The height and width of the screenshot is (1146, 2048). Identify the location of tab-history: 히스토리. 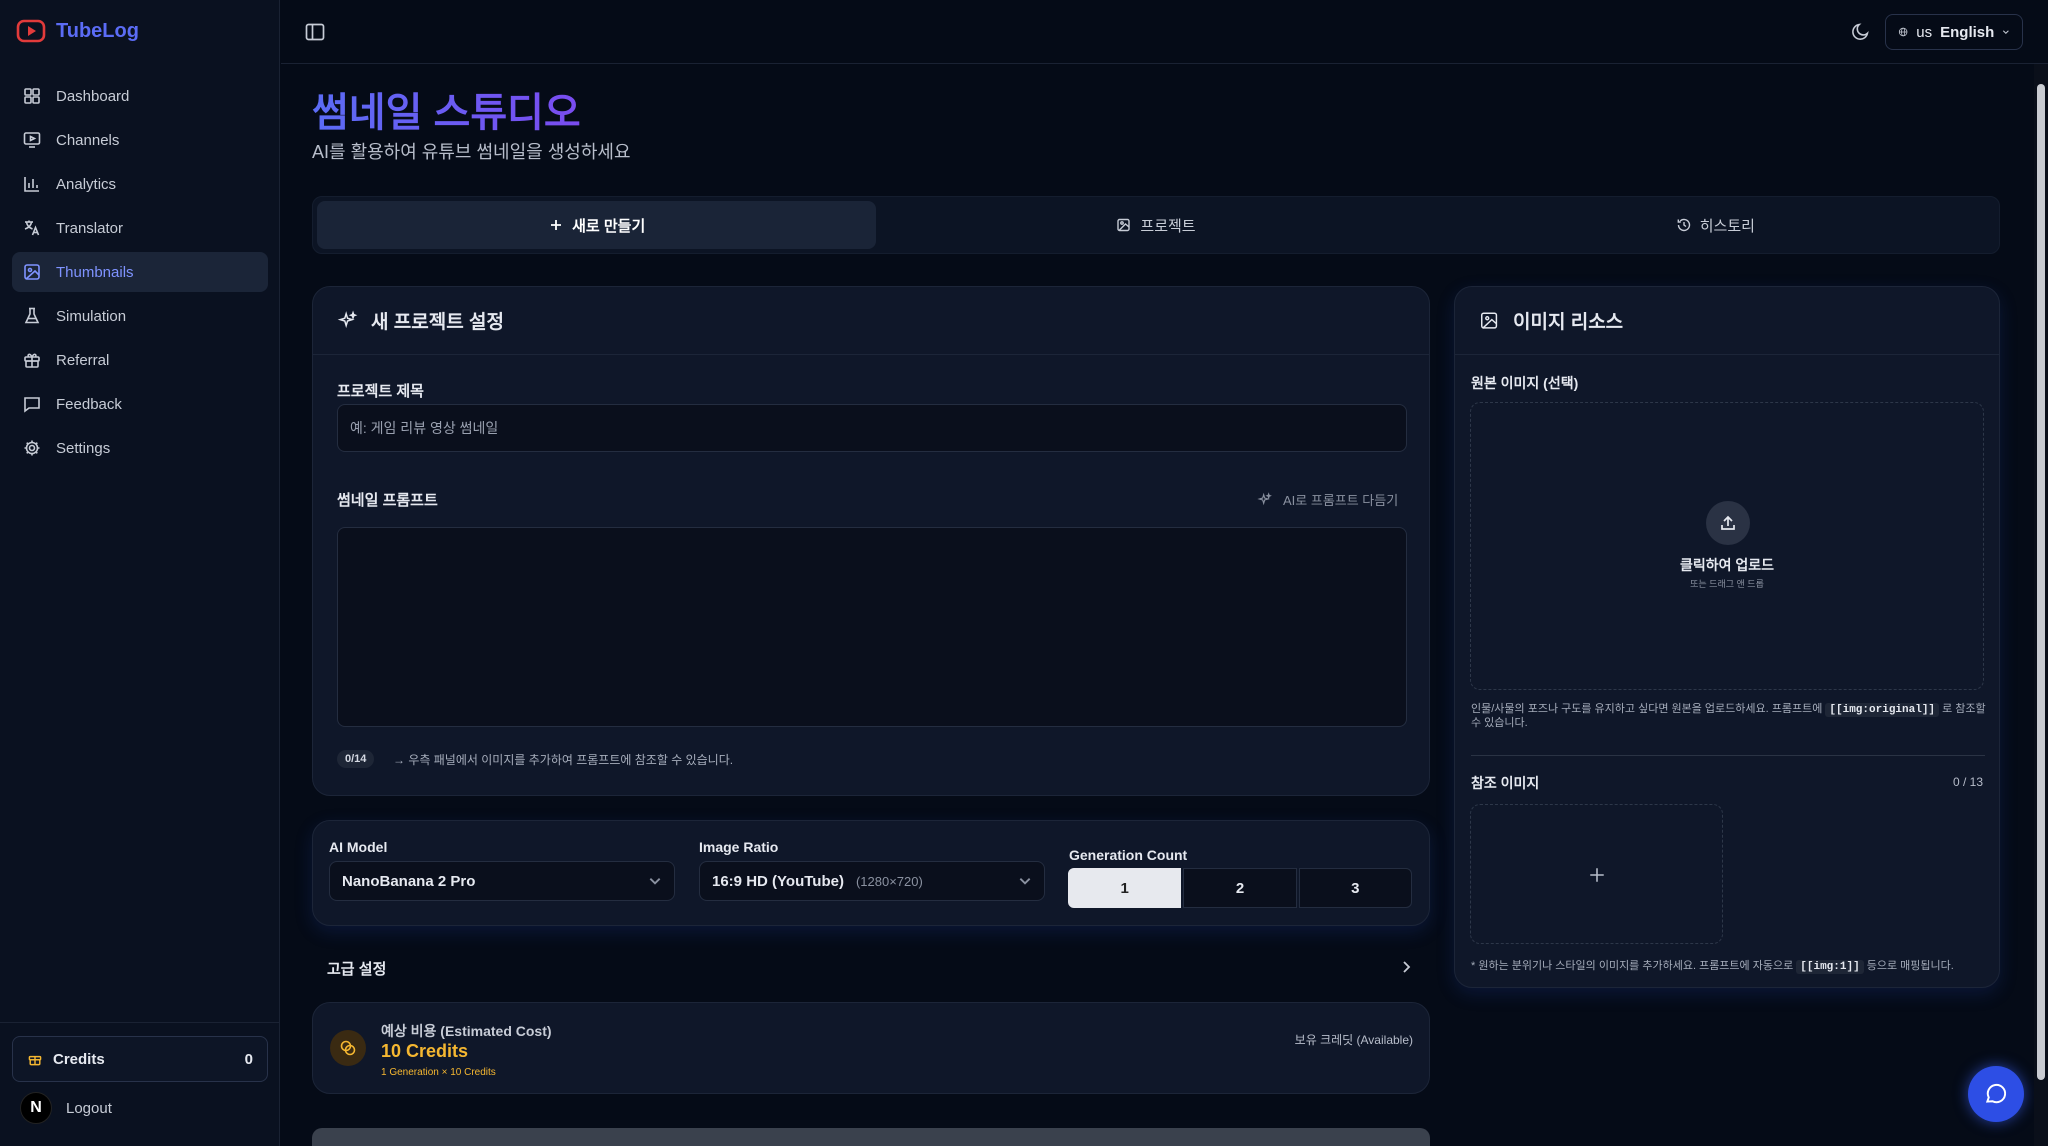
(1715, 225).